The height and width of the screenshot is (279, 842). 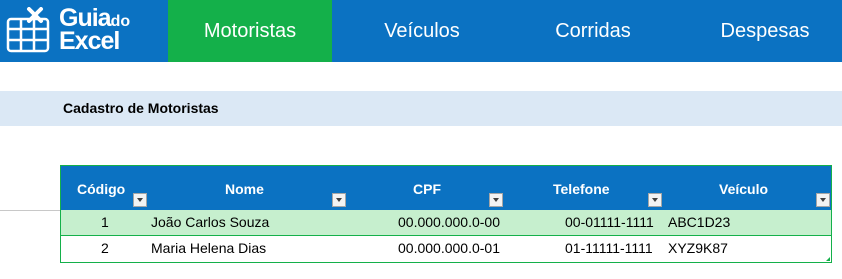 I want to click on column-header-codigo: Código, so click(x=105, y=188).